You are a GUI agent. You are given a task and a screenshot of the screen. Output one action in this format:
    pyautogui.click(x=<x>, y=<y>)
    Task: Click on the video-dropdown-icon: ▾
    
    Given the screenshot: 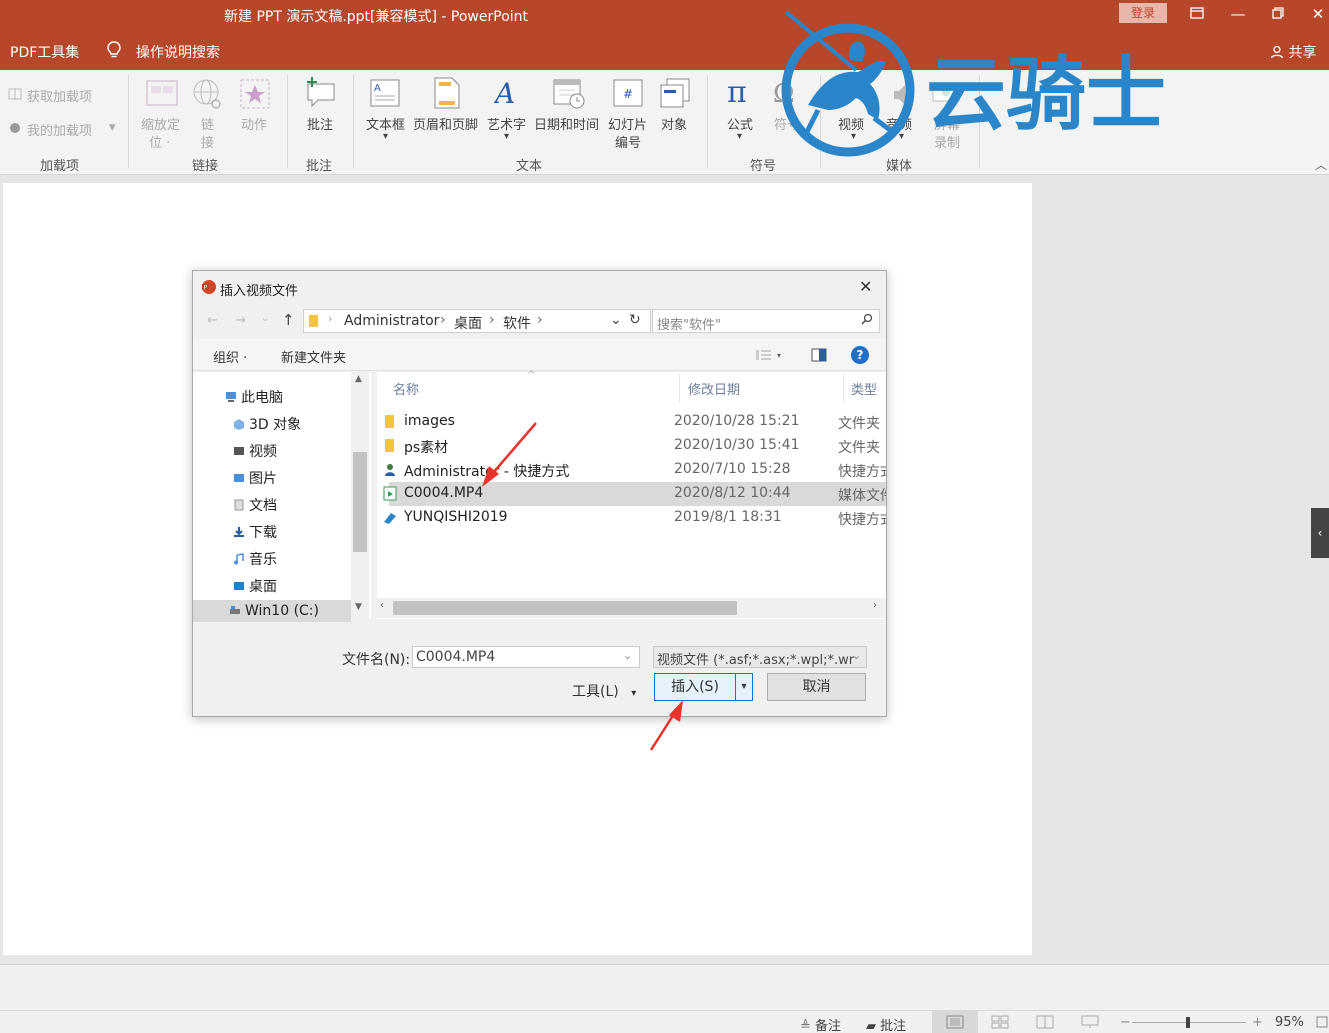 What is the action you would take?
    pyautogui.click(x=853, y=136)
    